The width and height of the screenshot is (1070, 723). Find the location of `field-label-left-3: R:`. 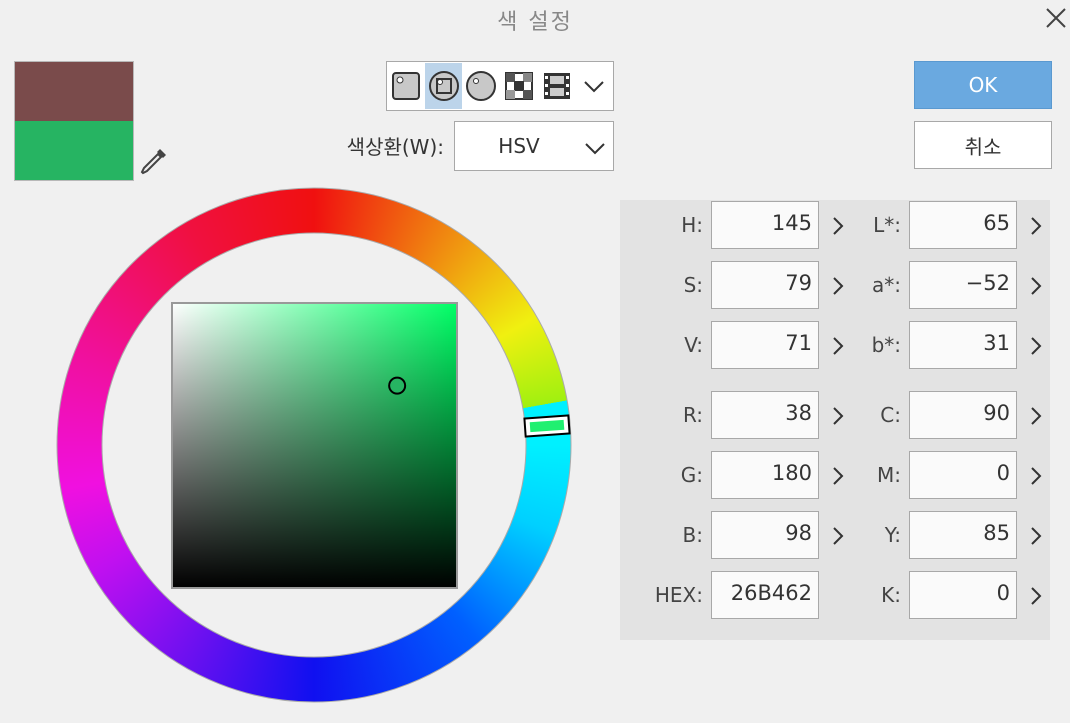

field-label-left-3: R: is located at coordinates (692, 415).